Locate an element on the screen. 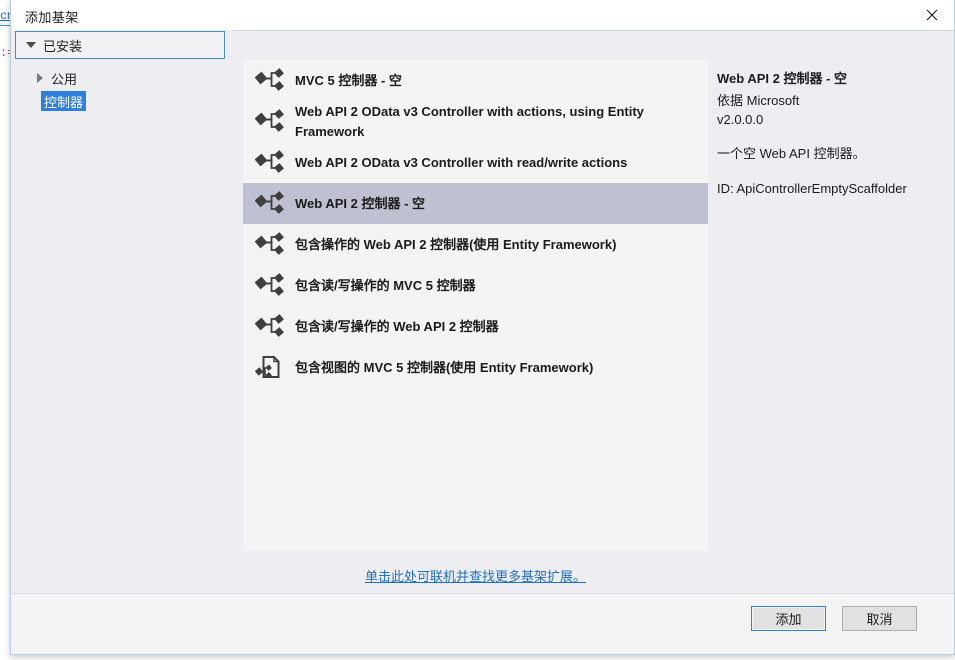 The width and height of the screenshot is (955, 660). detail-author: 依据 Microsoft is located at coordinates (758, 100).